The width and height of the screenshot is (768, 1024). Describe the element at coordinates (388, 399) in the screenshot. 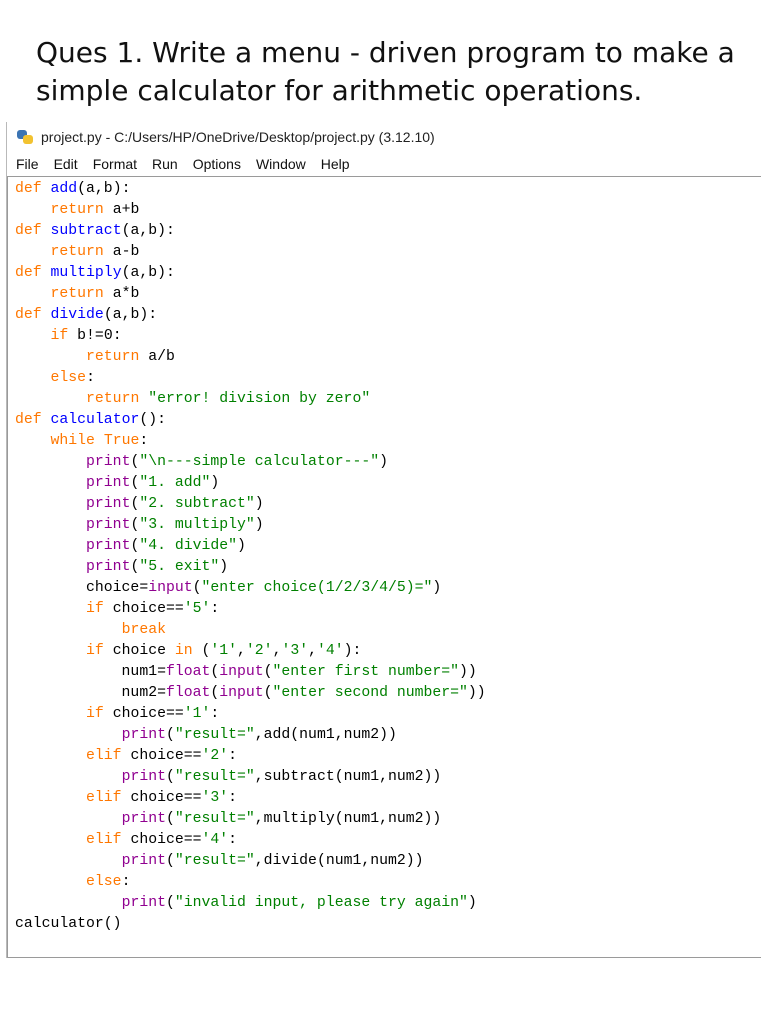

I see `code-line: return "error! division by zero"` at that location.